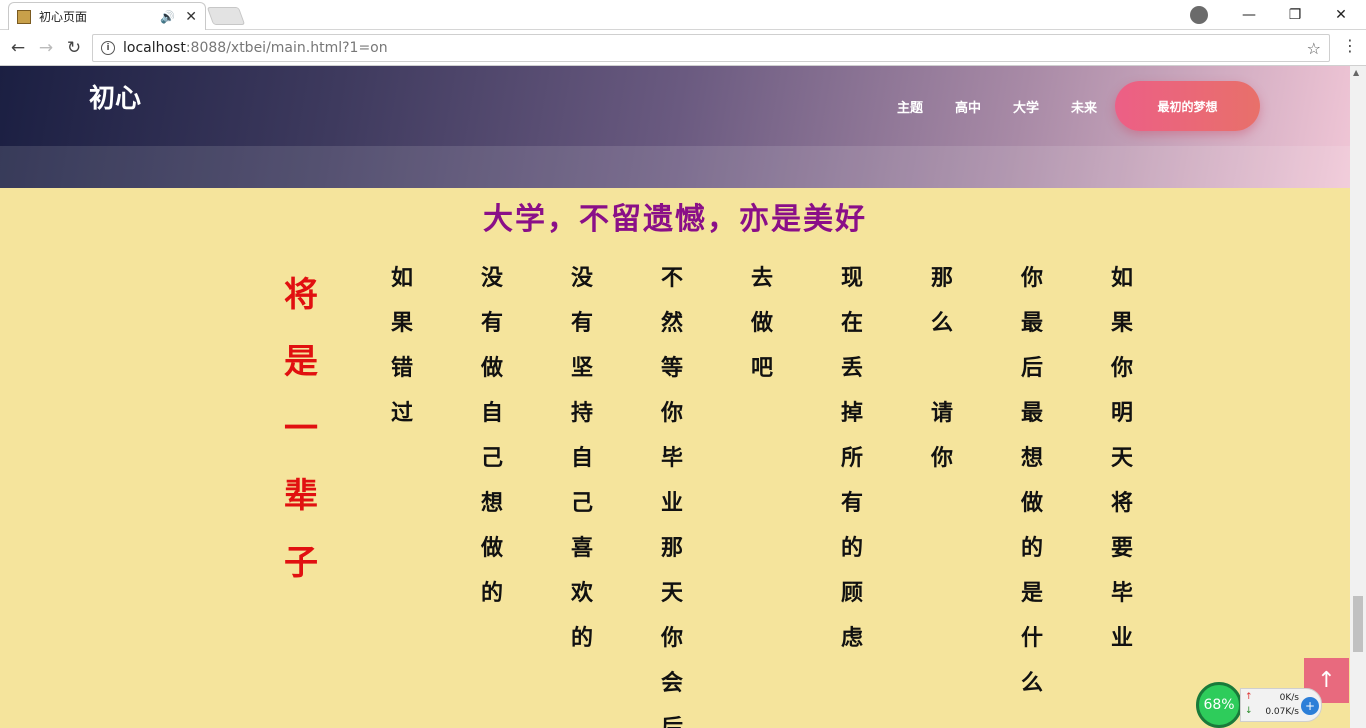 This screenshot has width=1366, height=728. Describe the element at coordinates (761, 368) in the screenshot. I see `poem-char: 吧` at that location.